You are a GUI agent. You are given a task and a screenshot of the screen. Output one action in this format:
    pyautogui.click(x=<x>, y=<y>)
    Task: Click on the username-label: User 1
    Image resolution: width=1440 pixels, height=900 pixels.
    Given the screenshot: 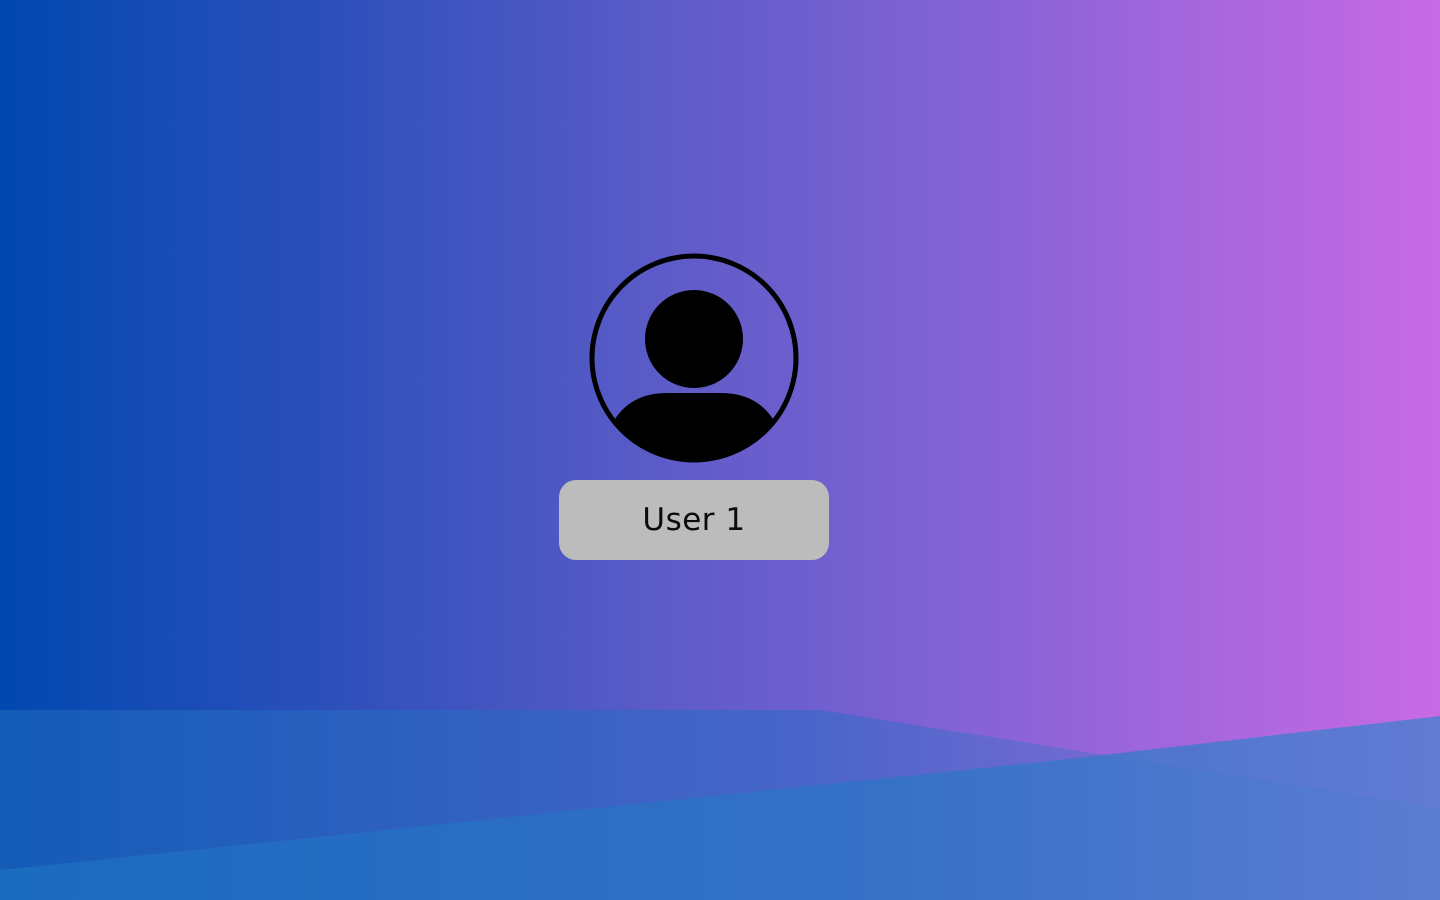 What is the action you would take?
    pyautogui.click(x=694, y=520)
    